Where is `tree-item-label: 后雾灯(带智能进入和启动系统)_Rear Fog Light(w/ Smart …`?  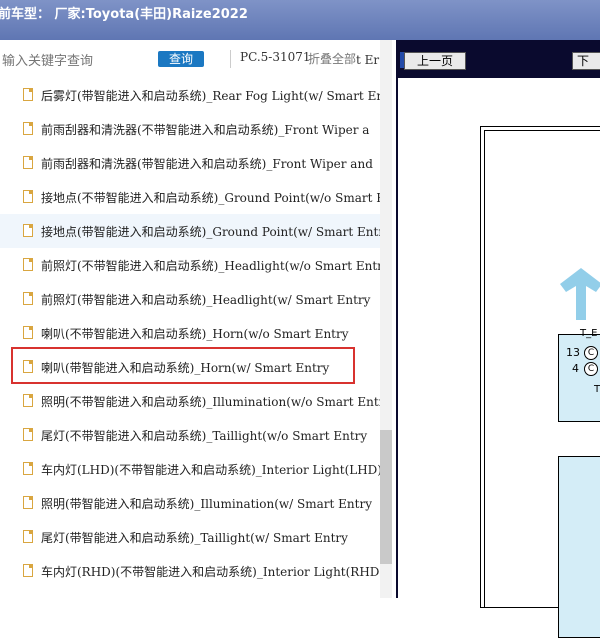
tree-item-label: 后雾灯(带智能进入和启动系统)_Rear Fog Light(w/ Smart … is located at coordinates (210, 96).